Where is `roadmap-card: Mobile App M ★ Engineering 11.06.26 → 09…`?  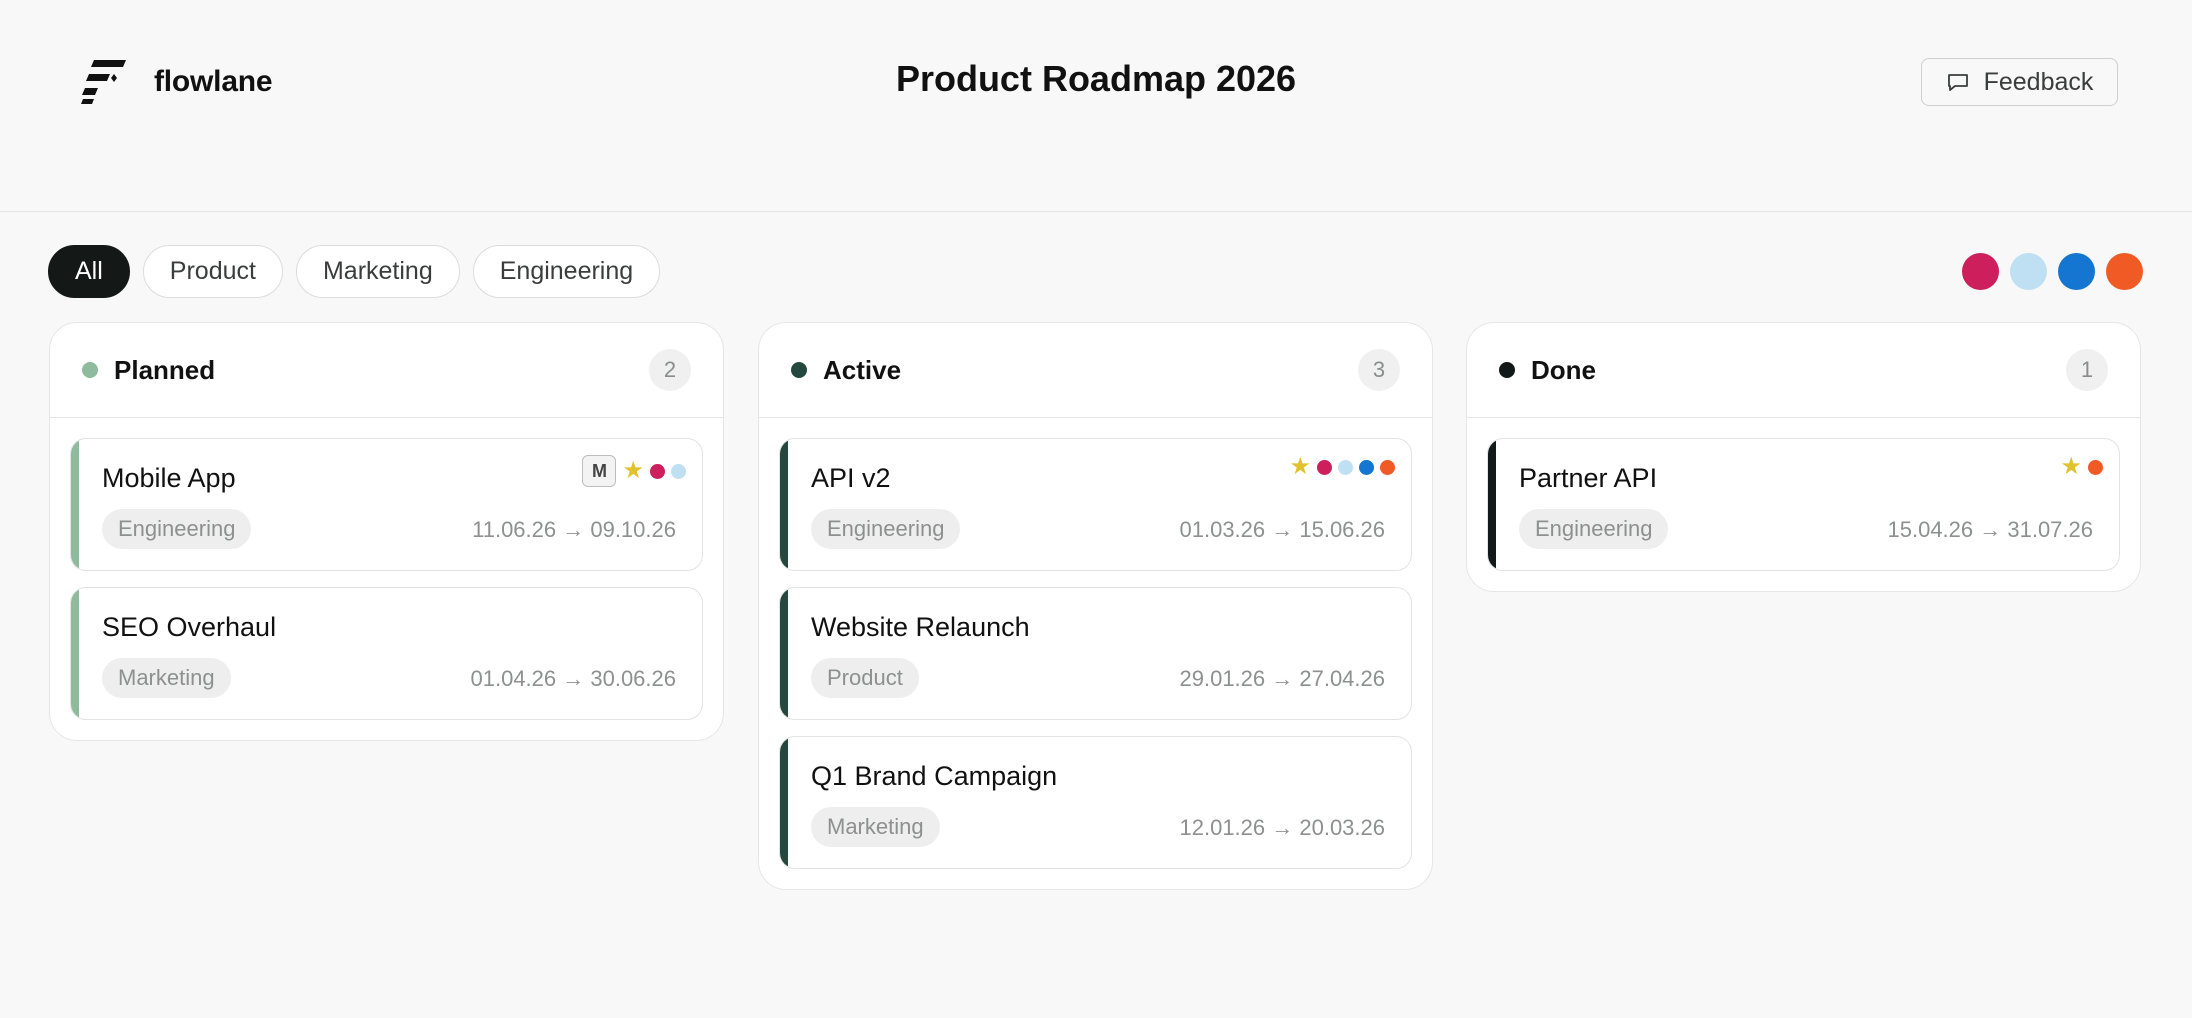
roadmap-card: Mobile App M ★ Engineering 11.06.26 → 09… is located at coordinates (386, 504).